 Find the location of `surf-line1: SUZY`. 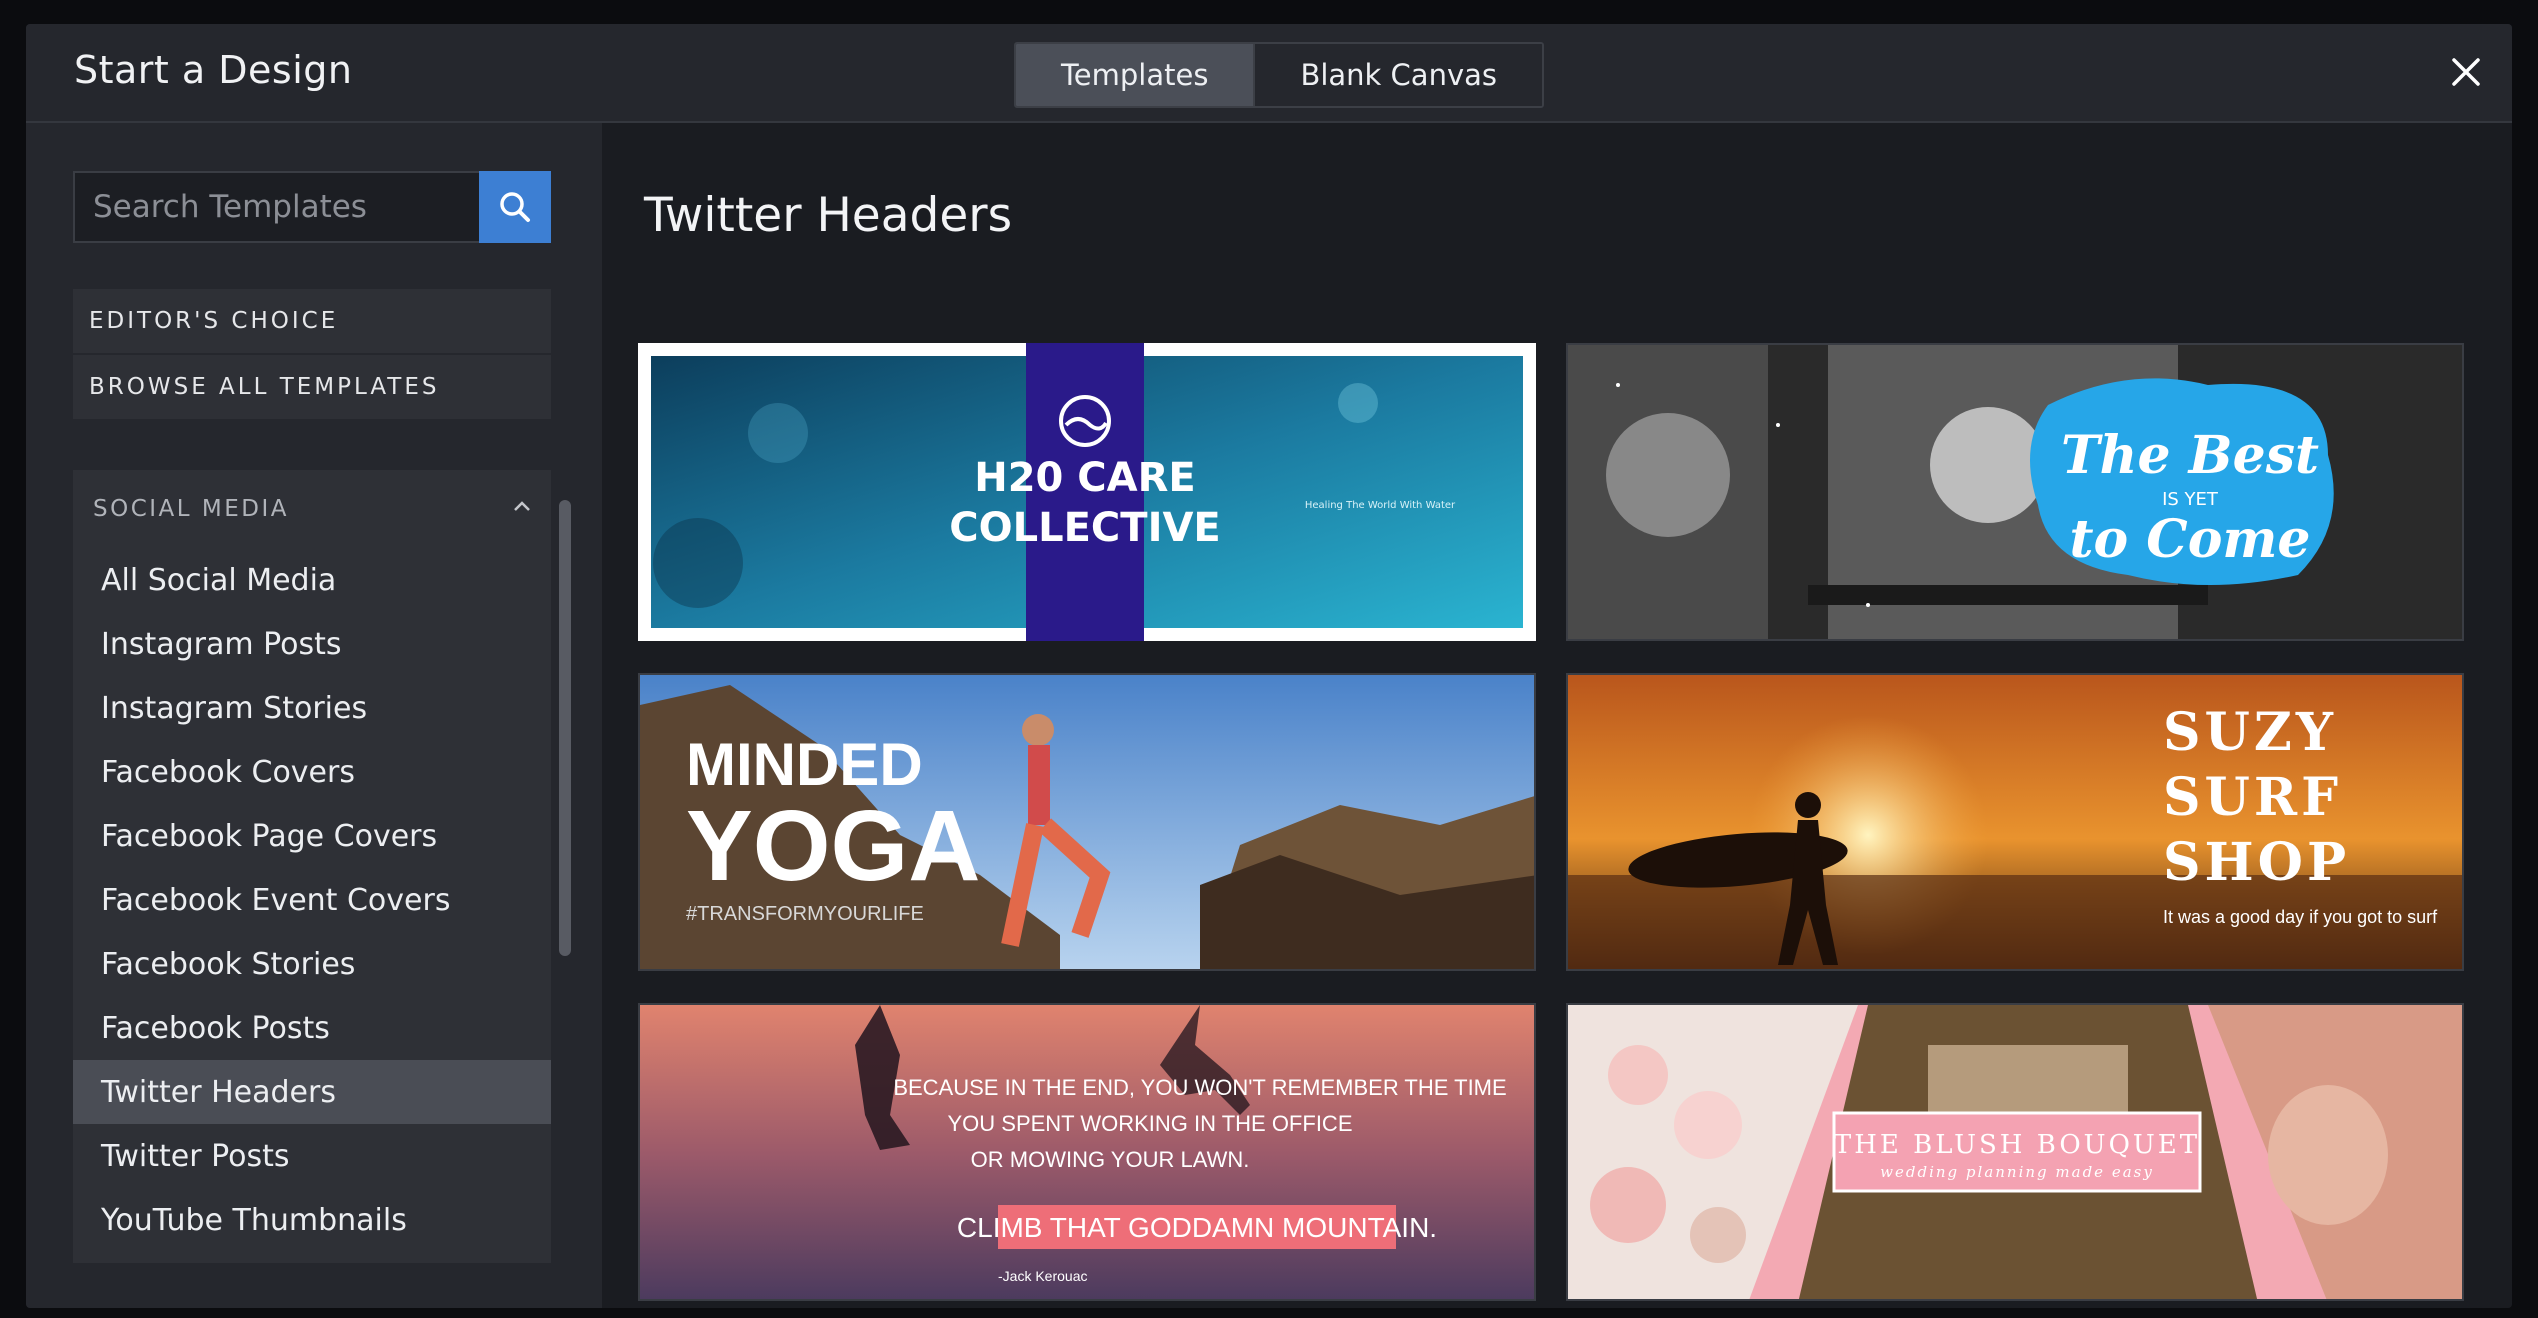

surf-line1: SUZY is located at coordinates (2250, 732).